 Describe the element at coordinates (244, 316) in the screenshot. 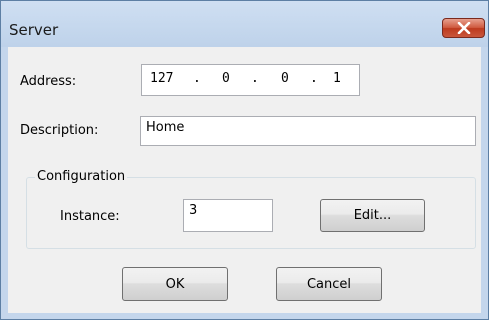

I see `window-frame-bottom` at that location.